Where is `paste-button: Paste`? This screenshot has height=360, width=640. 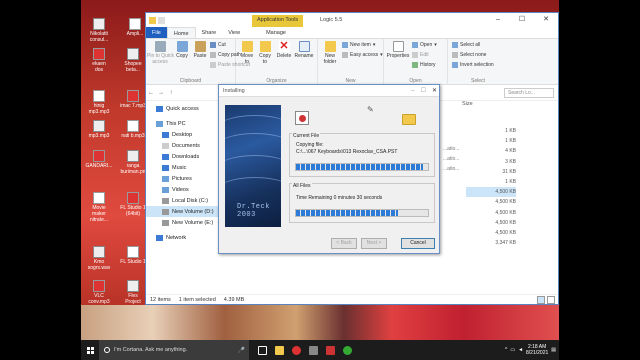 paste-button: Paste is located at coordinates (200, 50).